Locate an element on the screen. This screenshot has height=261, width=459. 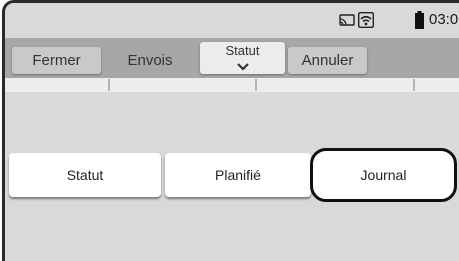
status-dropdown-label: Statut is located at coordinates (242, 50).